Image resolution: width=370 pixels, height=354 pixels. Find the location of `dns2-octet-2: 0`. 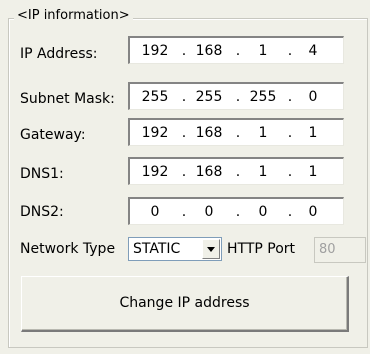

dns2-octet-2: 0 is located at coordinates (209, 212).